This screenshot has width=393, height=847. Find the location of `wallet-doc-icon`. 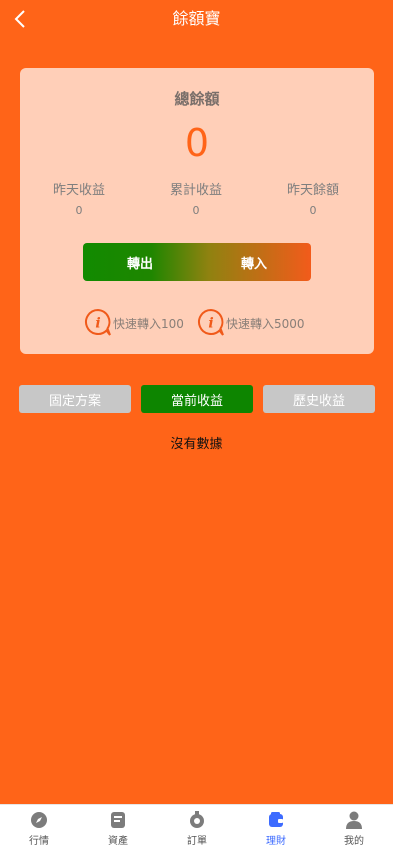

wallet-doc-icon is located at coordinates (118, 820).